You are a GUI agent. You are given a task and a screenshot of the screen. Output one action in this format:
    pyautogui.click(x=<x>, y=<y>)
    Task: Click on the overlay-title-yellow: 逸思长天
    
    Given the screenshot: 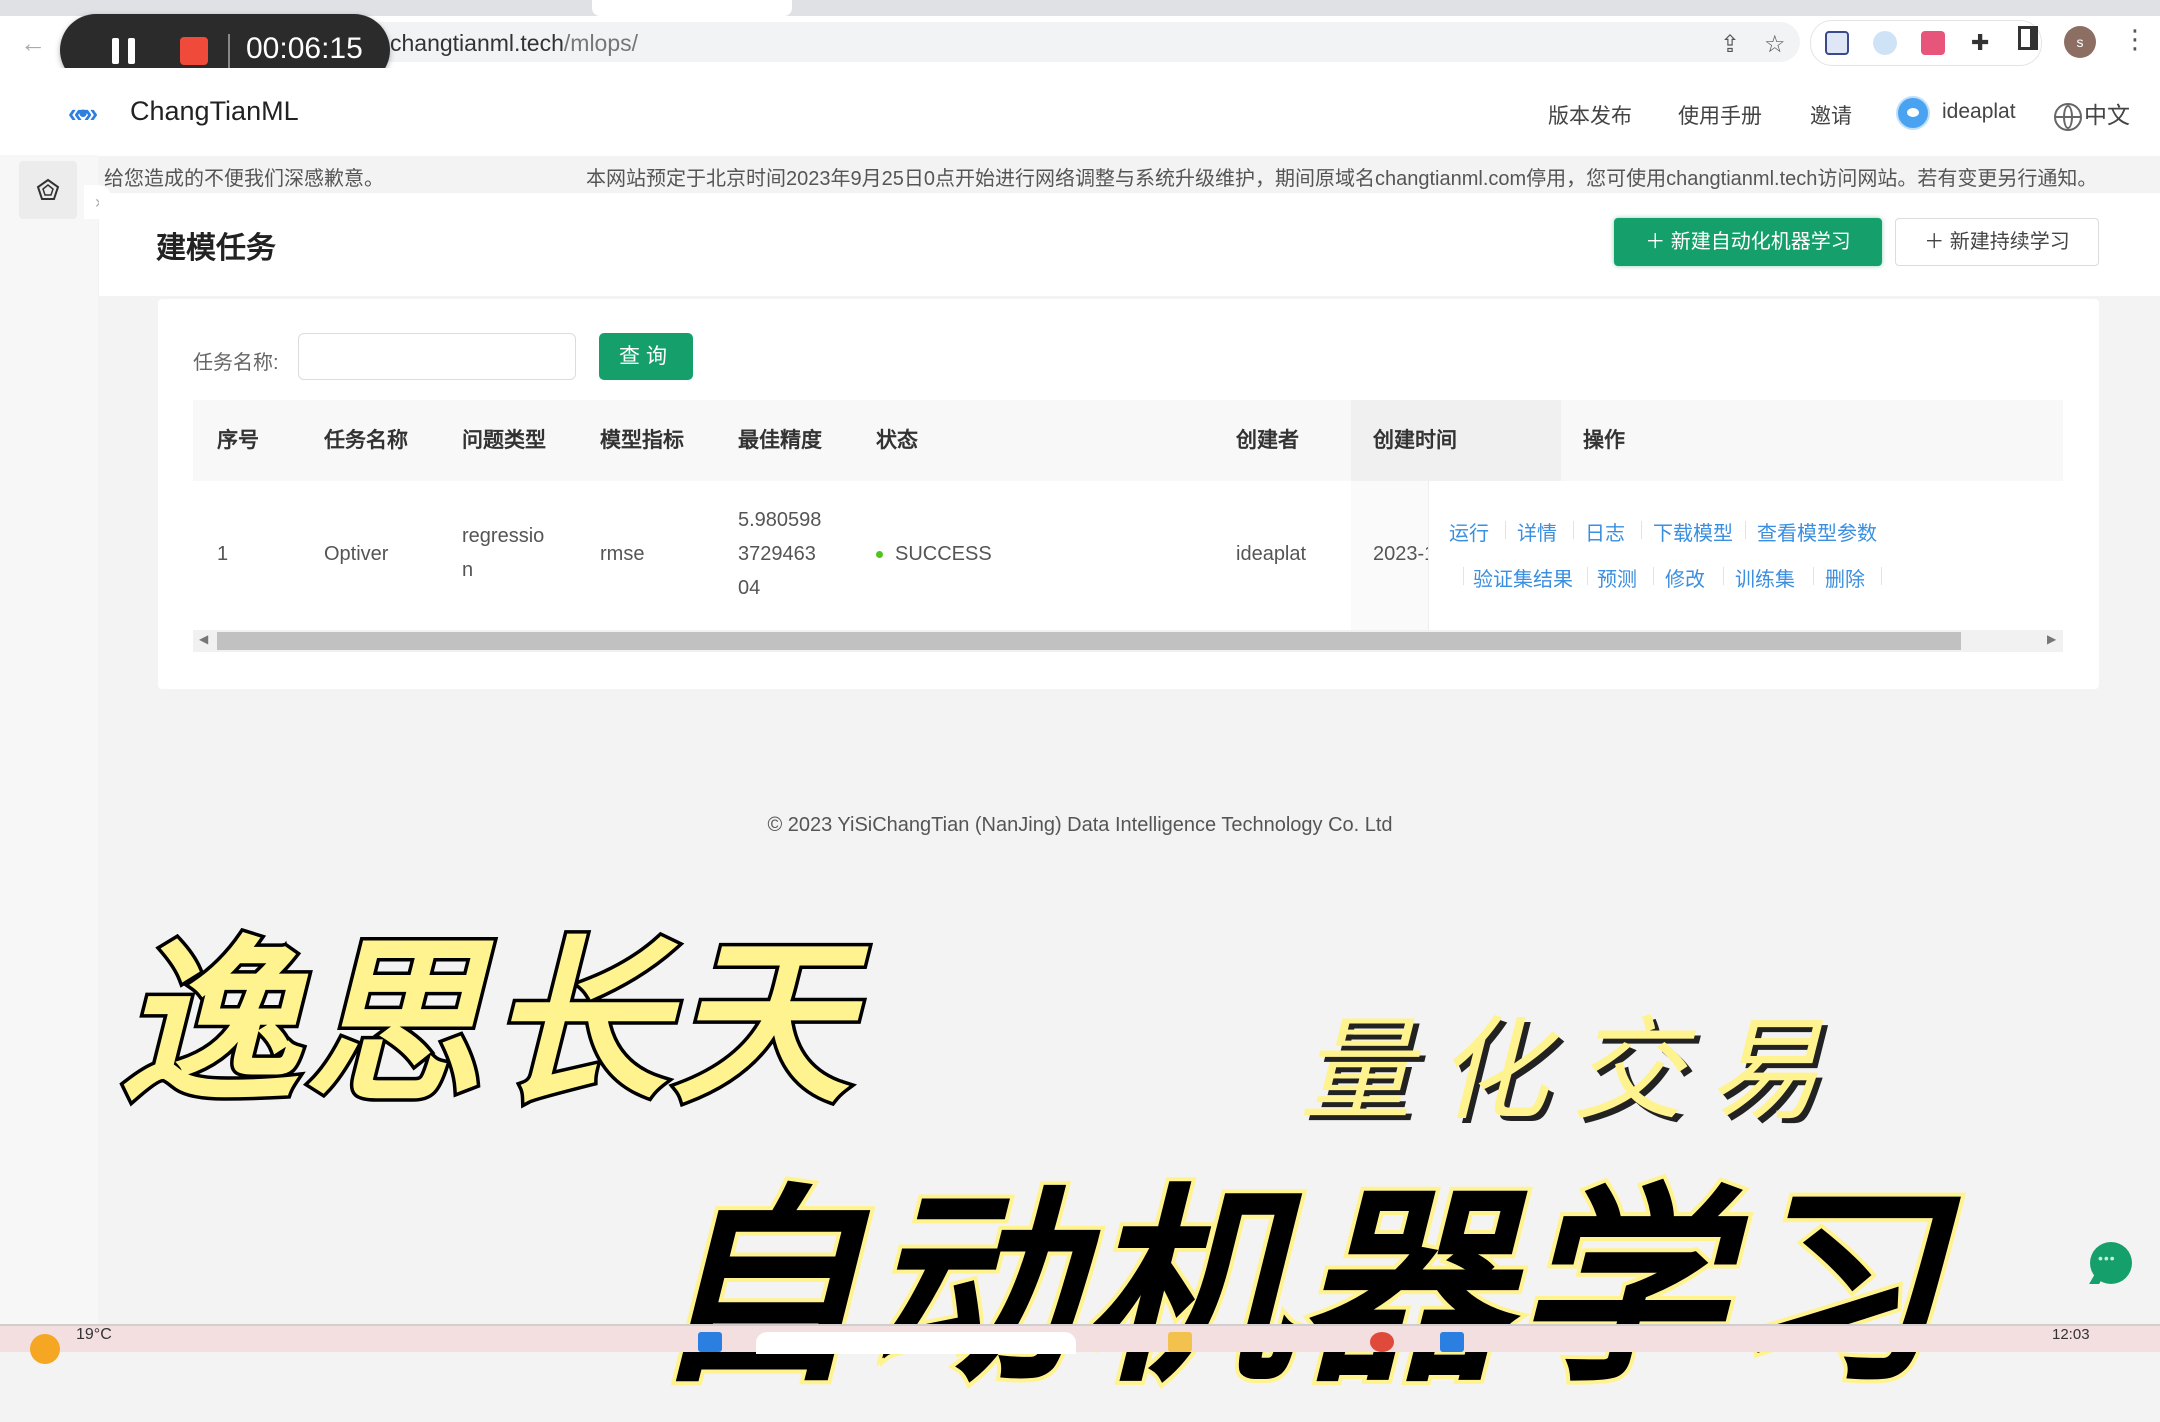 What is the action you would take?
    pyautogui.click(x=486, y=1024)
    